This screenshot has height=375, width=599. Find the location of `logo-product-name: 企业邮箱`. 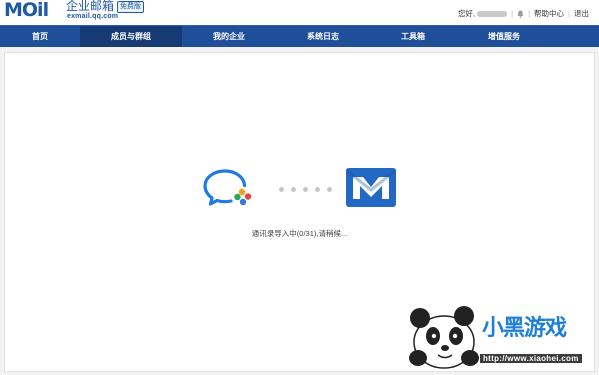

logo-product-name: 企业邮箱 is located at coordinates (90, 6).